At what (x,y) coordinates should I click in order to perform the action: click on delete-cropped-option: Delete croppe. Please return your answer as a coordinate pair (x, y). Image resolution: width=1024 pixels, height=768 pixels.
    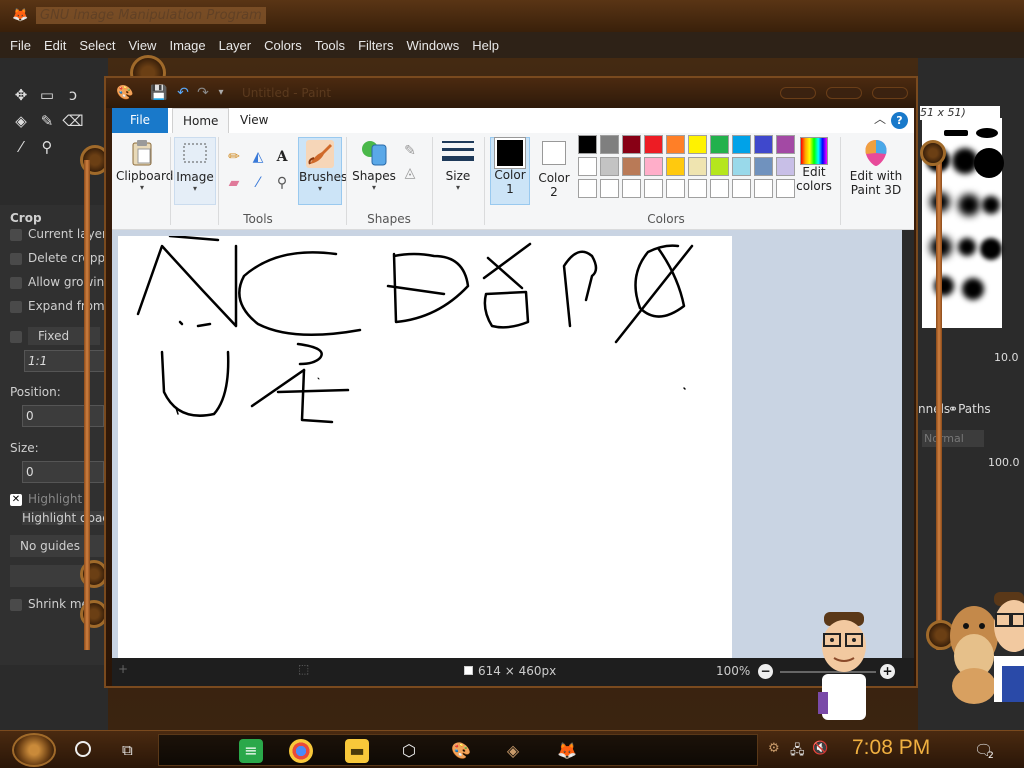
    Looking at the image, I should click on (58, 258).